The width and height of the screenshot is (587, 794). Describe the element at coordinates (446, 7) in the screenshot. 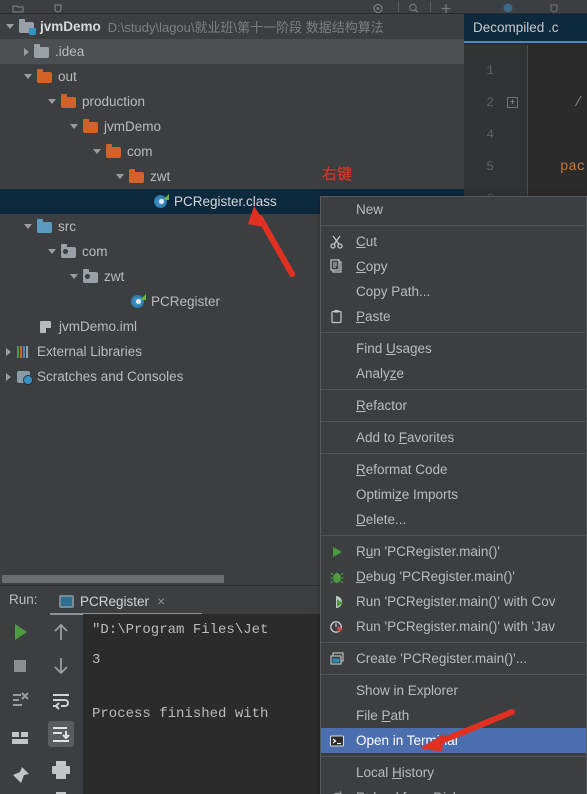

I see `add-icon` at that location.